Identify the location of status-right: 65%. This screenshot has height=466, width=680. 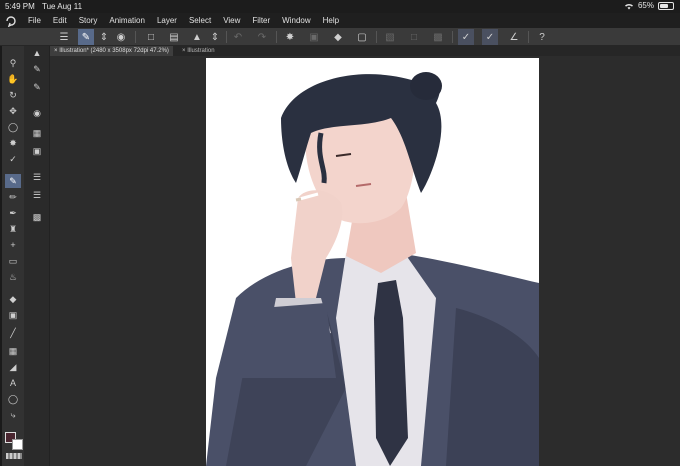
(649, 5).